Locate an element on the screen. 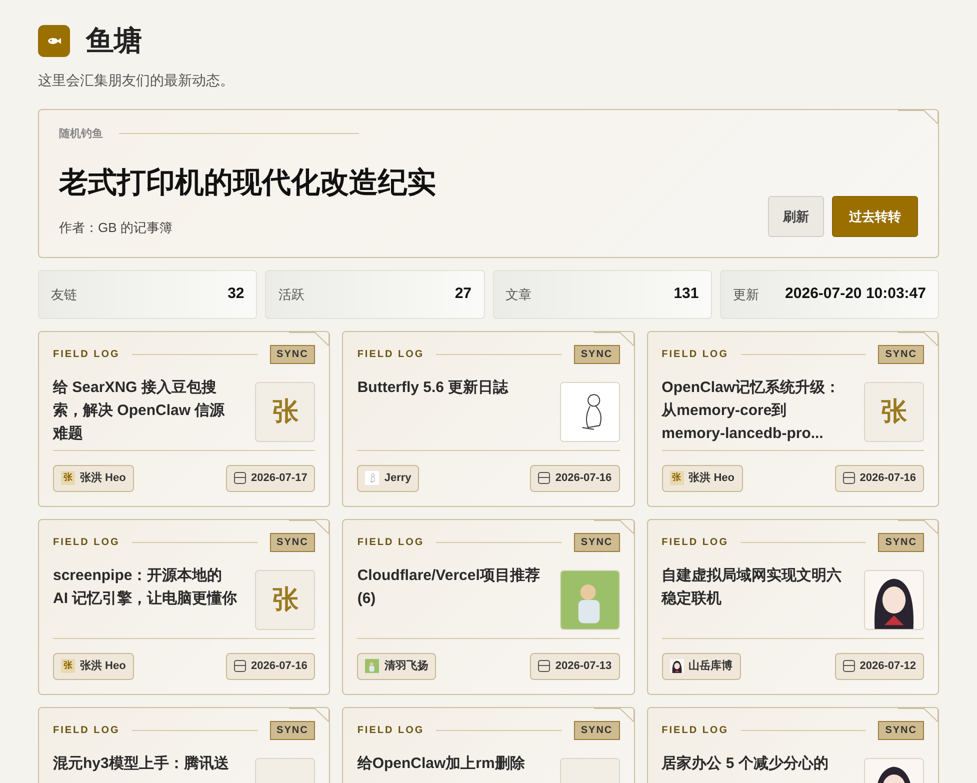 The height and width of the screenshot is (783, 977). fish-logo-icon is located at coordinates (54, 40).